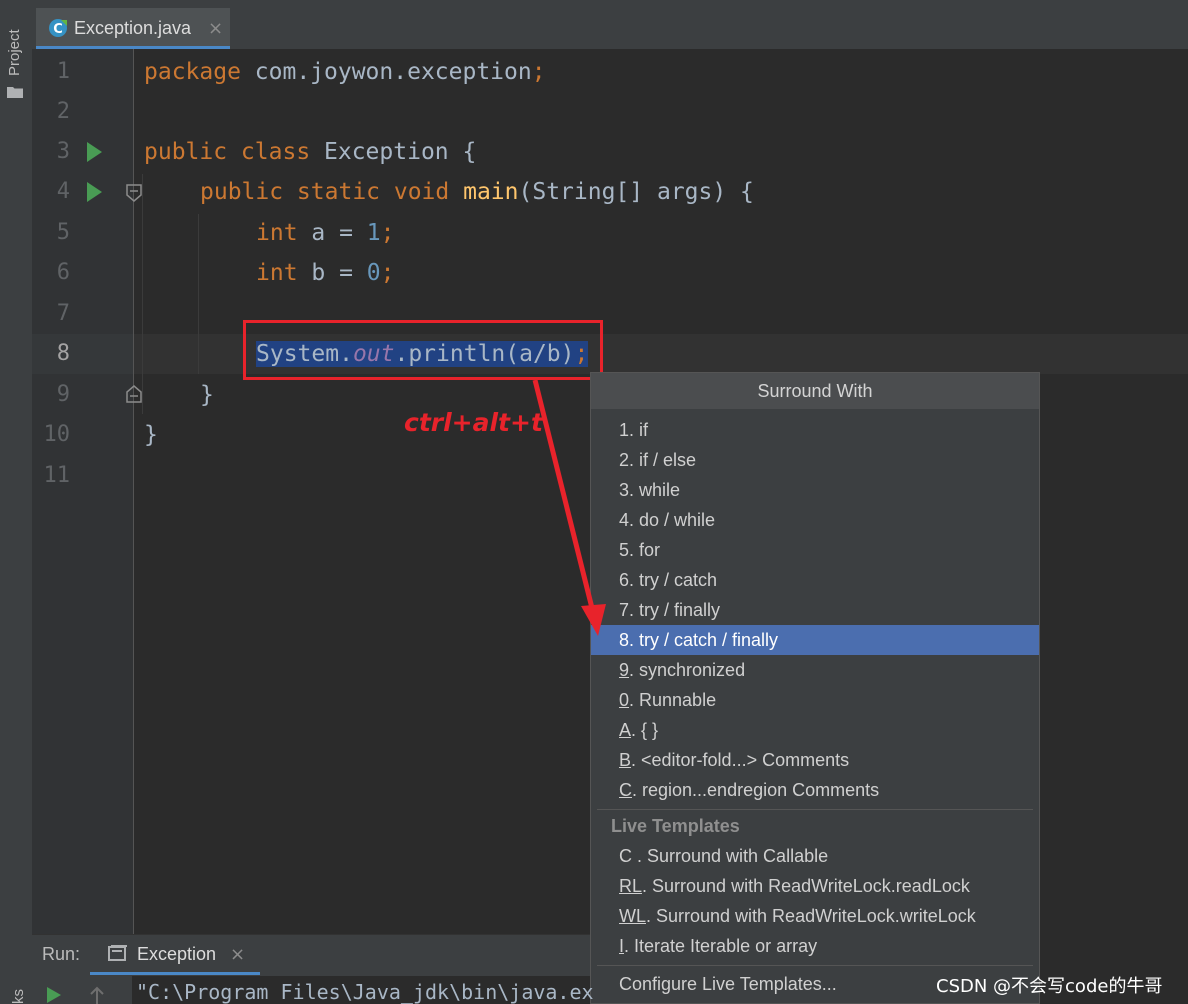 Image resolution: width=1188 pixels, height=1004 pixels. I want to click on menu-item-label: 7. try / finally, so click(670, 610).